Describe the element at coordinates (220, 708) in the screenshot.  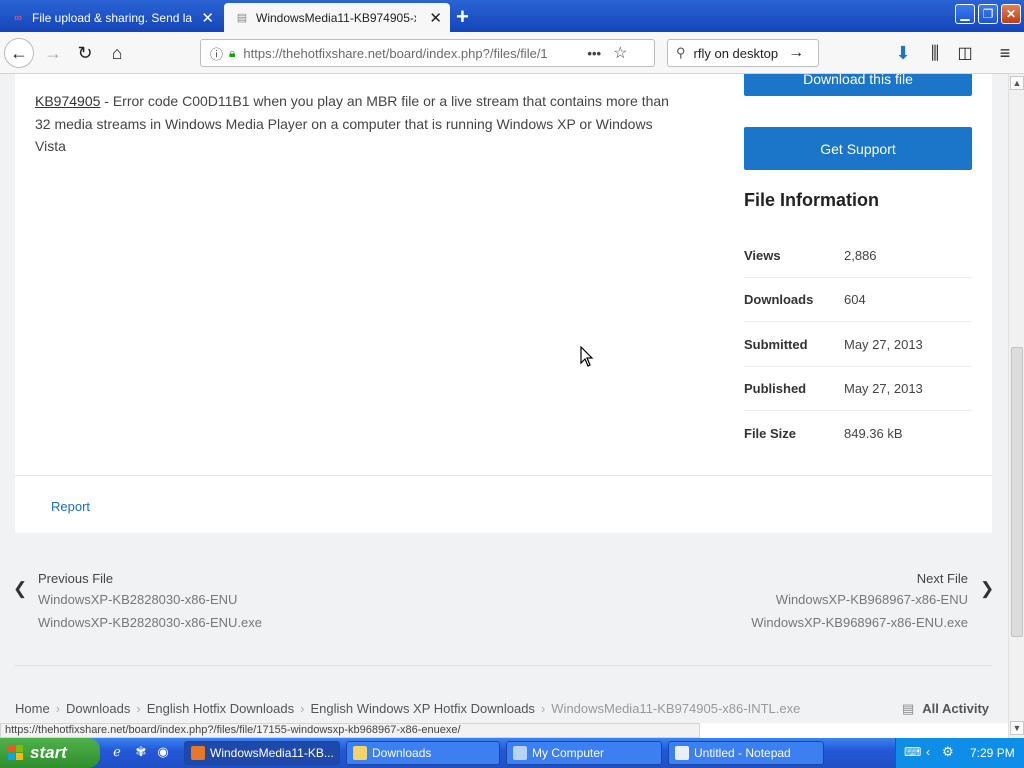
I see `breadcrumb-english-hotfix: English Hotfix Downloads` at that location.